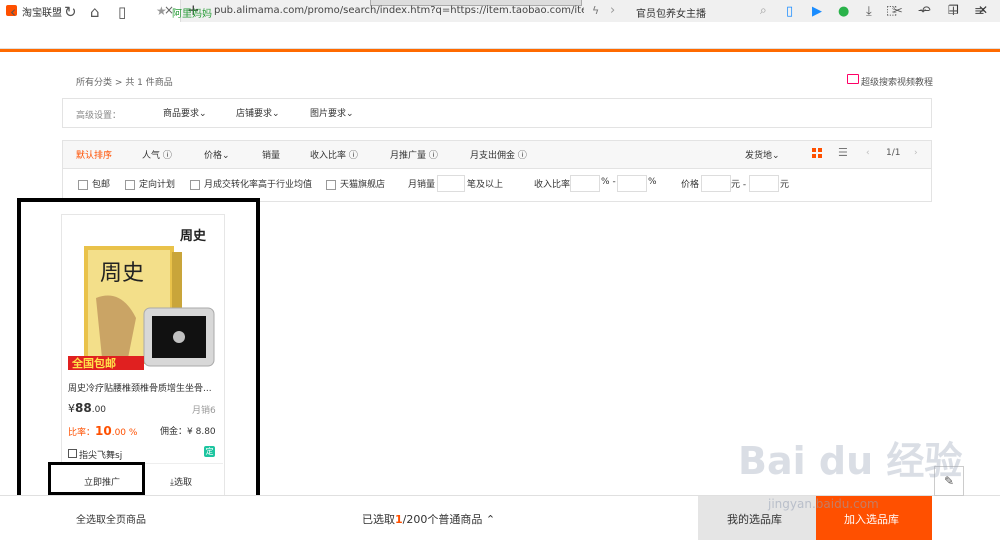 The width and height of the screenshot is (1000, 541). Describe the element at coordinates (763, 10) in the screenshot. I see `search-icon: ⌕` at that location.